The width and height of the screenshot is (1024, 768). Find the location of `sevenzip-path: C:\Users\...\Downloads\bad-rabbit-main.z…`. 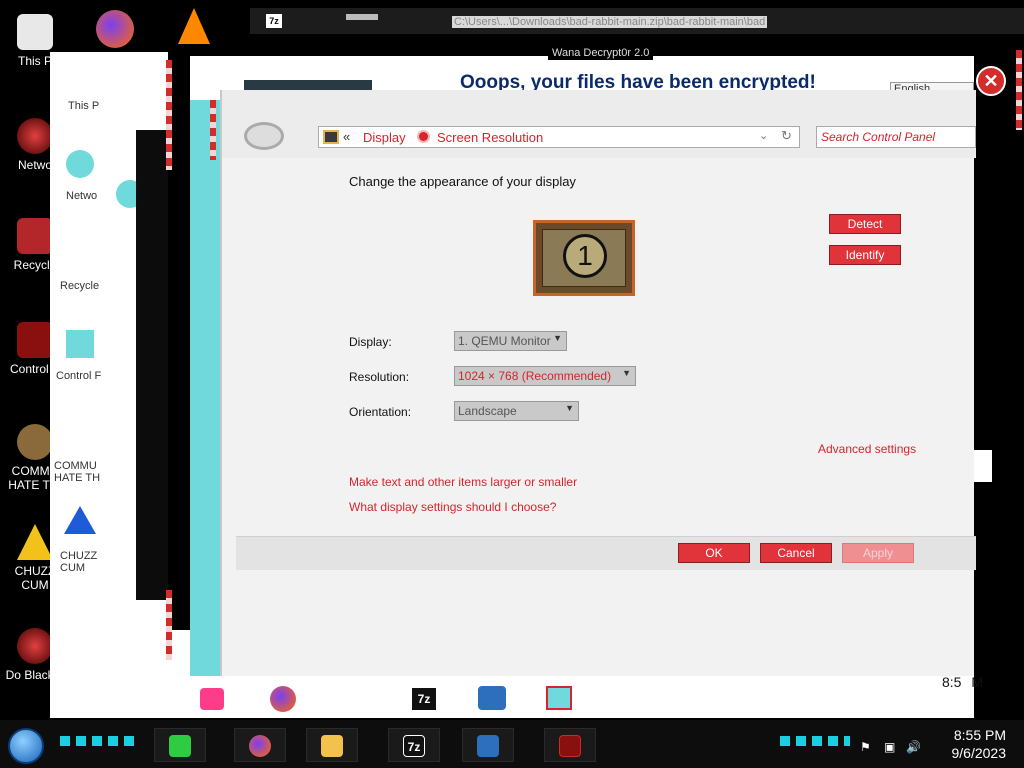

sevenzip-path: C:\Users\...\Downloads\bad-rabbit-main.z… is located at coordinates (610, 22).